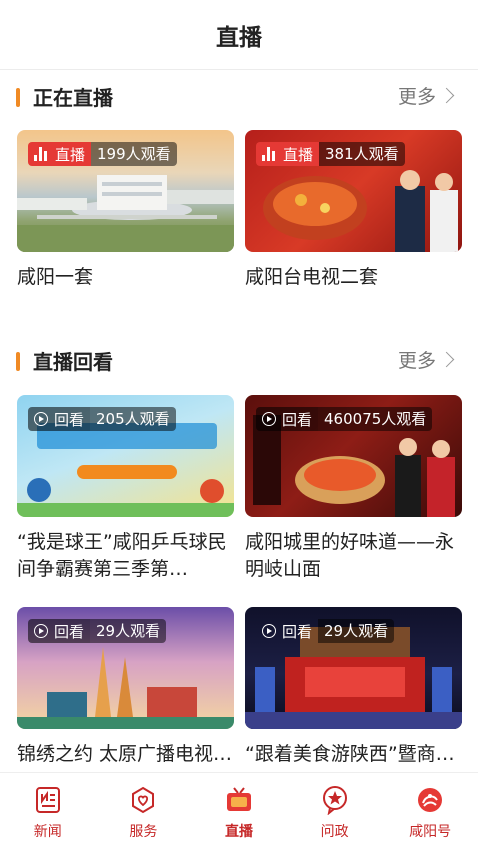  Describe the element at coordinates (125, 191) in the screenshot. I see `live-thumbnail: 直播 199人观看` at that location.